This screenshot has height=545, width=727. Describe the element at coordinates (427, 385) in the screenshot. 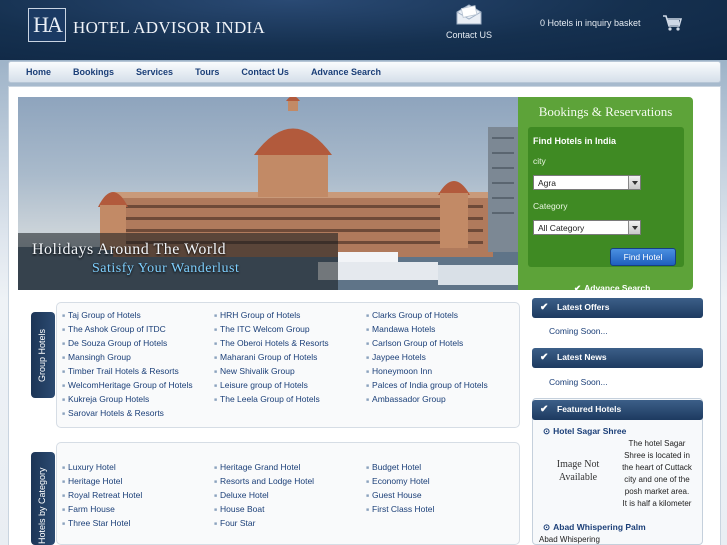

I see `group-link: Palces of India group of Hotels` at that location.